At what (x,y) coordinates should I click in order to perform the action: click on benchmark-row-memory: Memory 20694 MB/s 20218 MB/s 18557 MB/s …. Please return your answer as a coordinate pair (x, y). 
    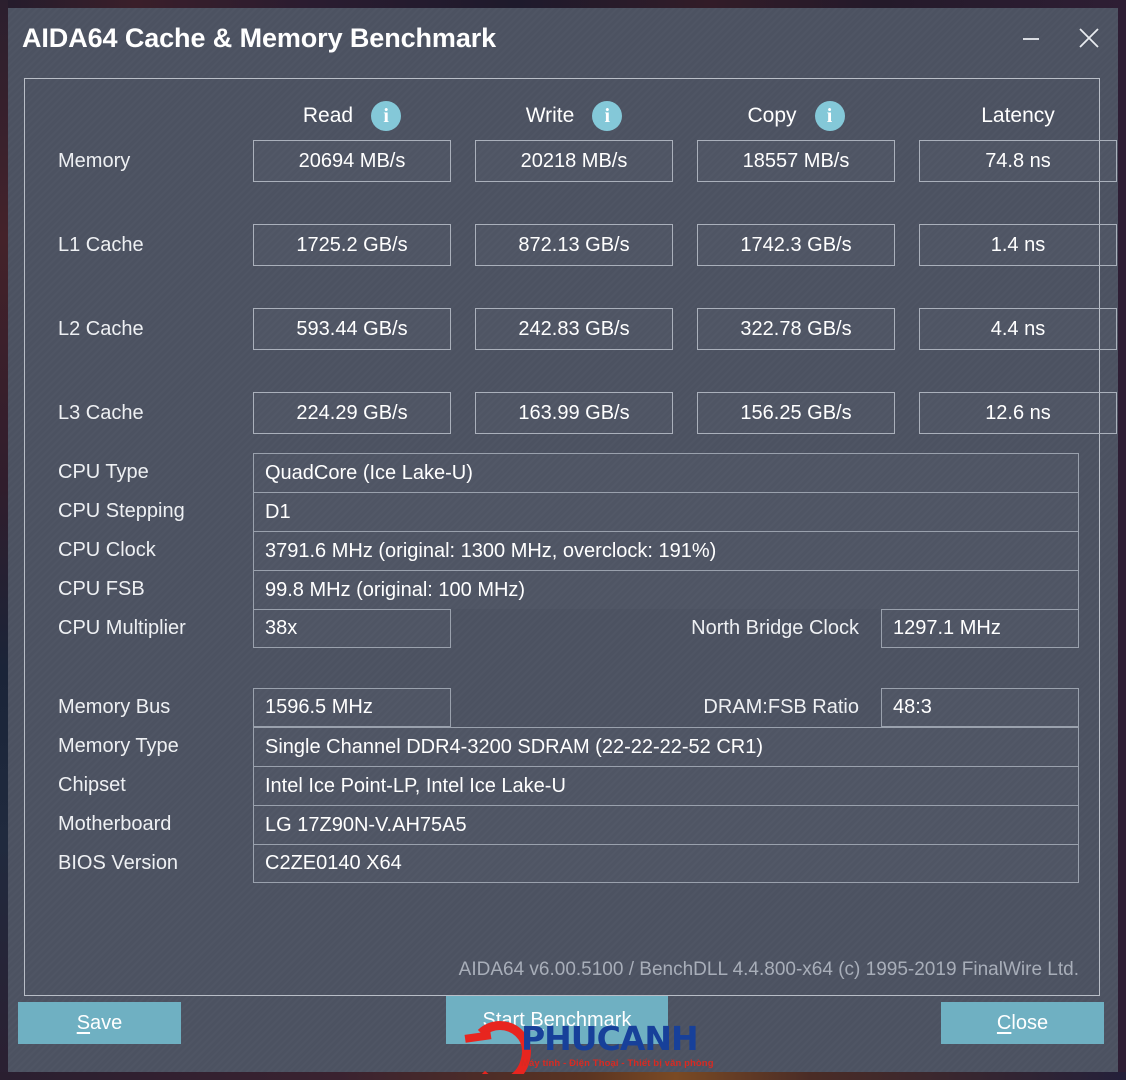
    Looking at the image, I should click on (581, 161).